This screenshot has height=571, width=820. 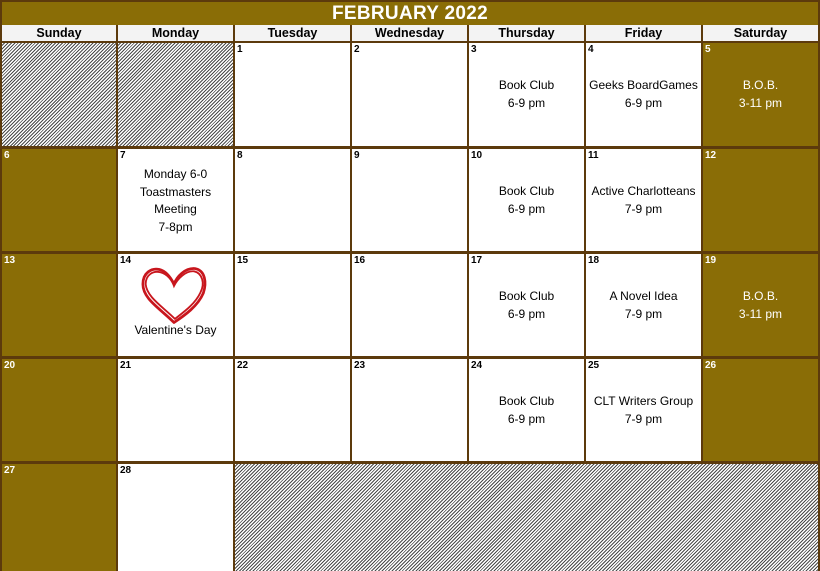 What do you see at coordinates (10, 365) in the screenshot?
I see `day-number: 20` at bounding box center [10, 365].